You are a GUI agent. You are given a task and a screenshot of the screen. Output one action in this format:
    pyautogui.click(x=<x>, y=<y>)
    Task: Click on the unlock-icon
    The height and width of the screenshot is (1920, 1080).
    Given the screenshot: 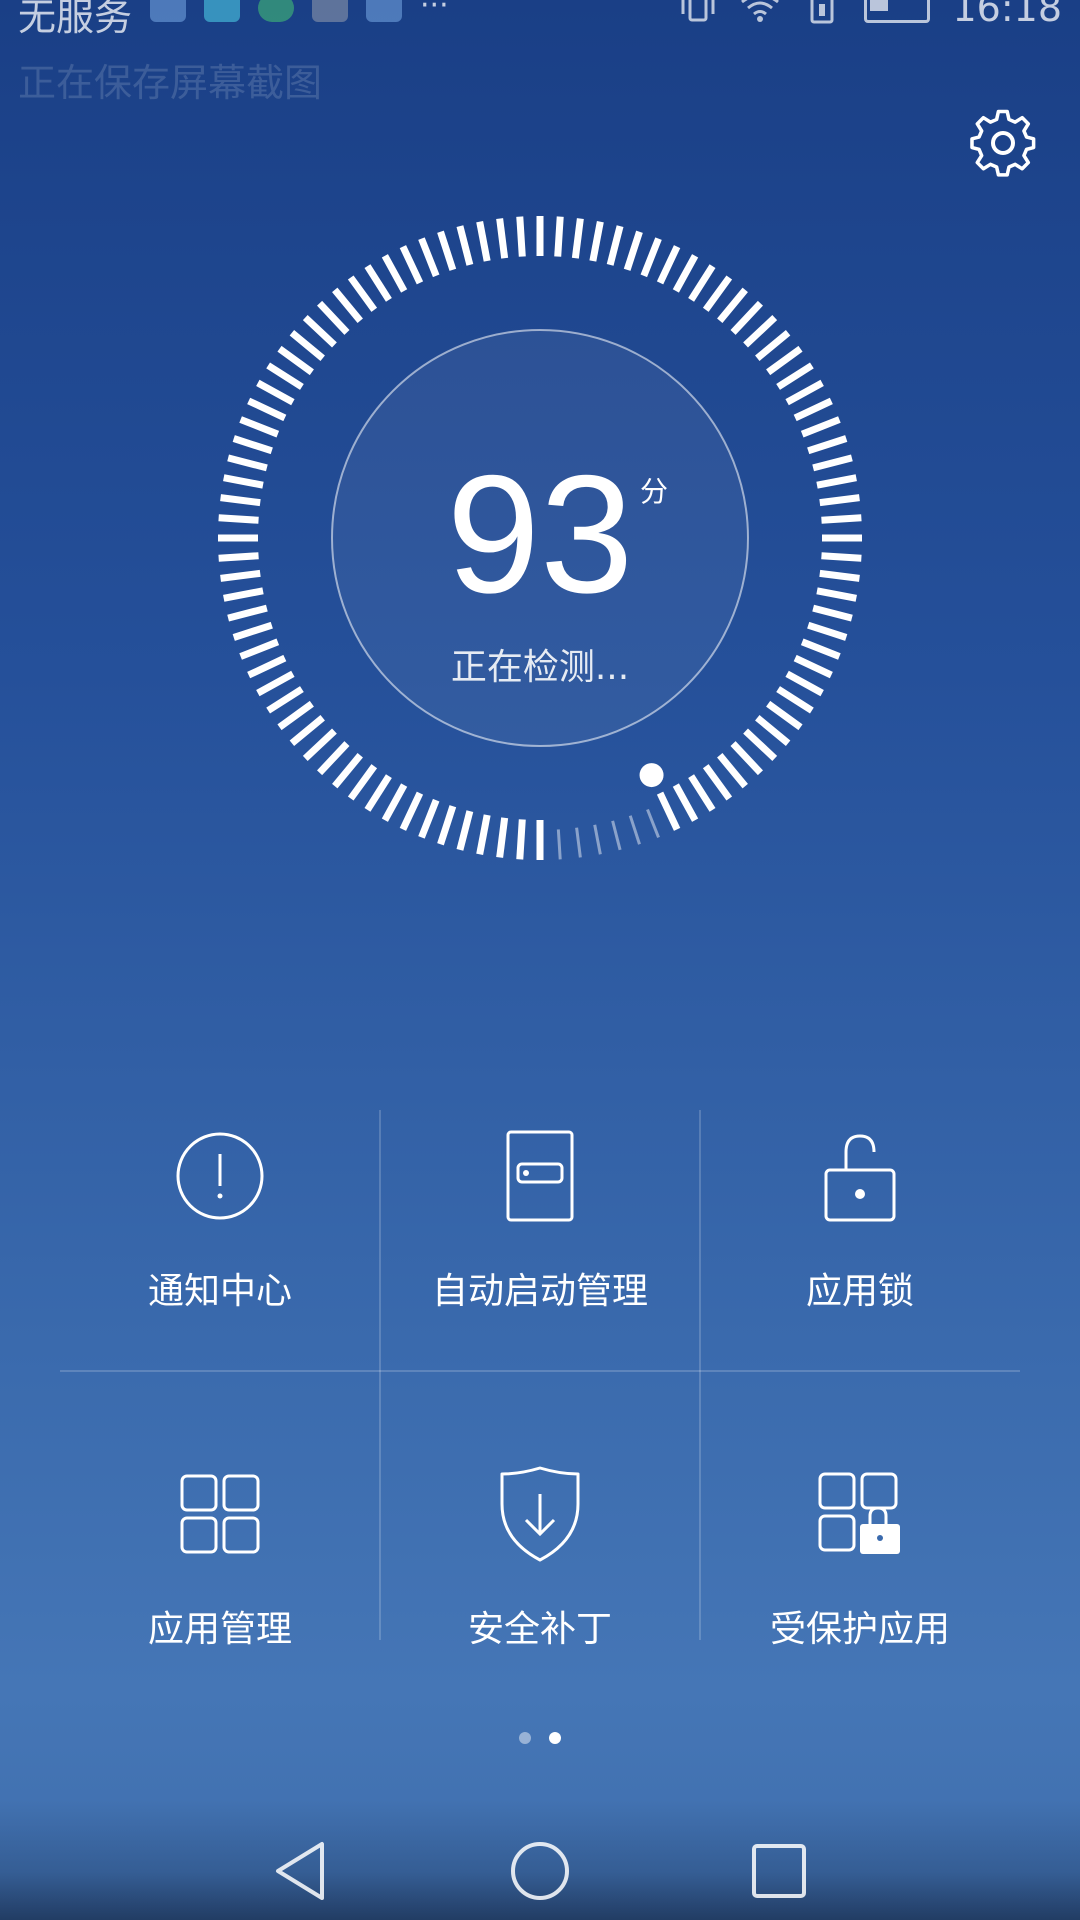 What is the action you would take?
    pyautogui.click(x=860, y=1178)
    